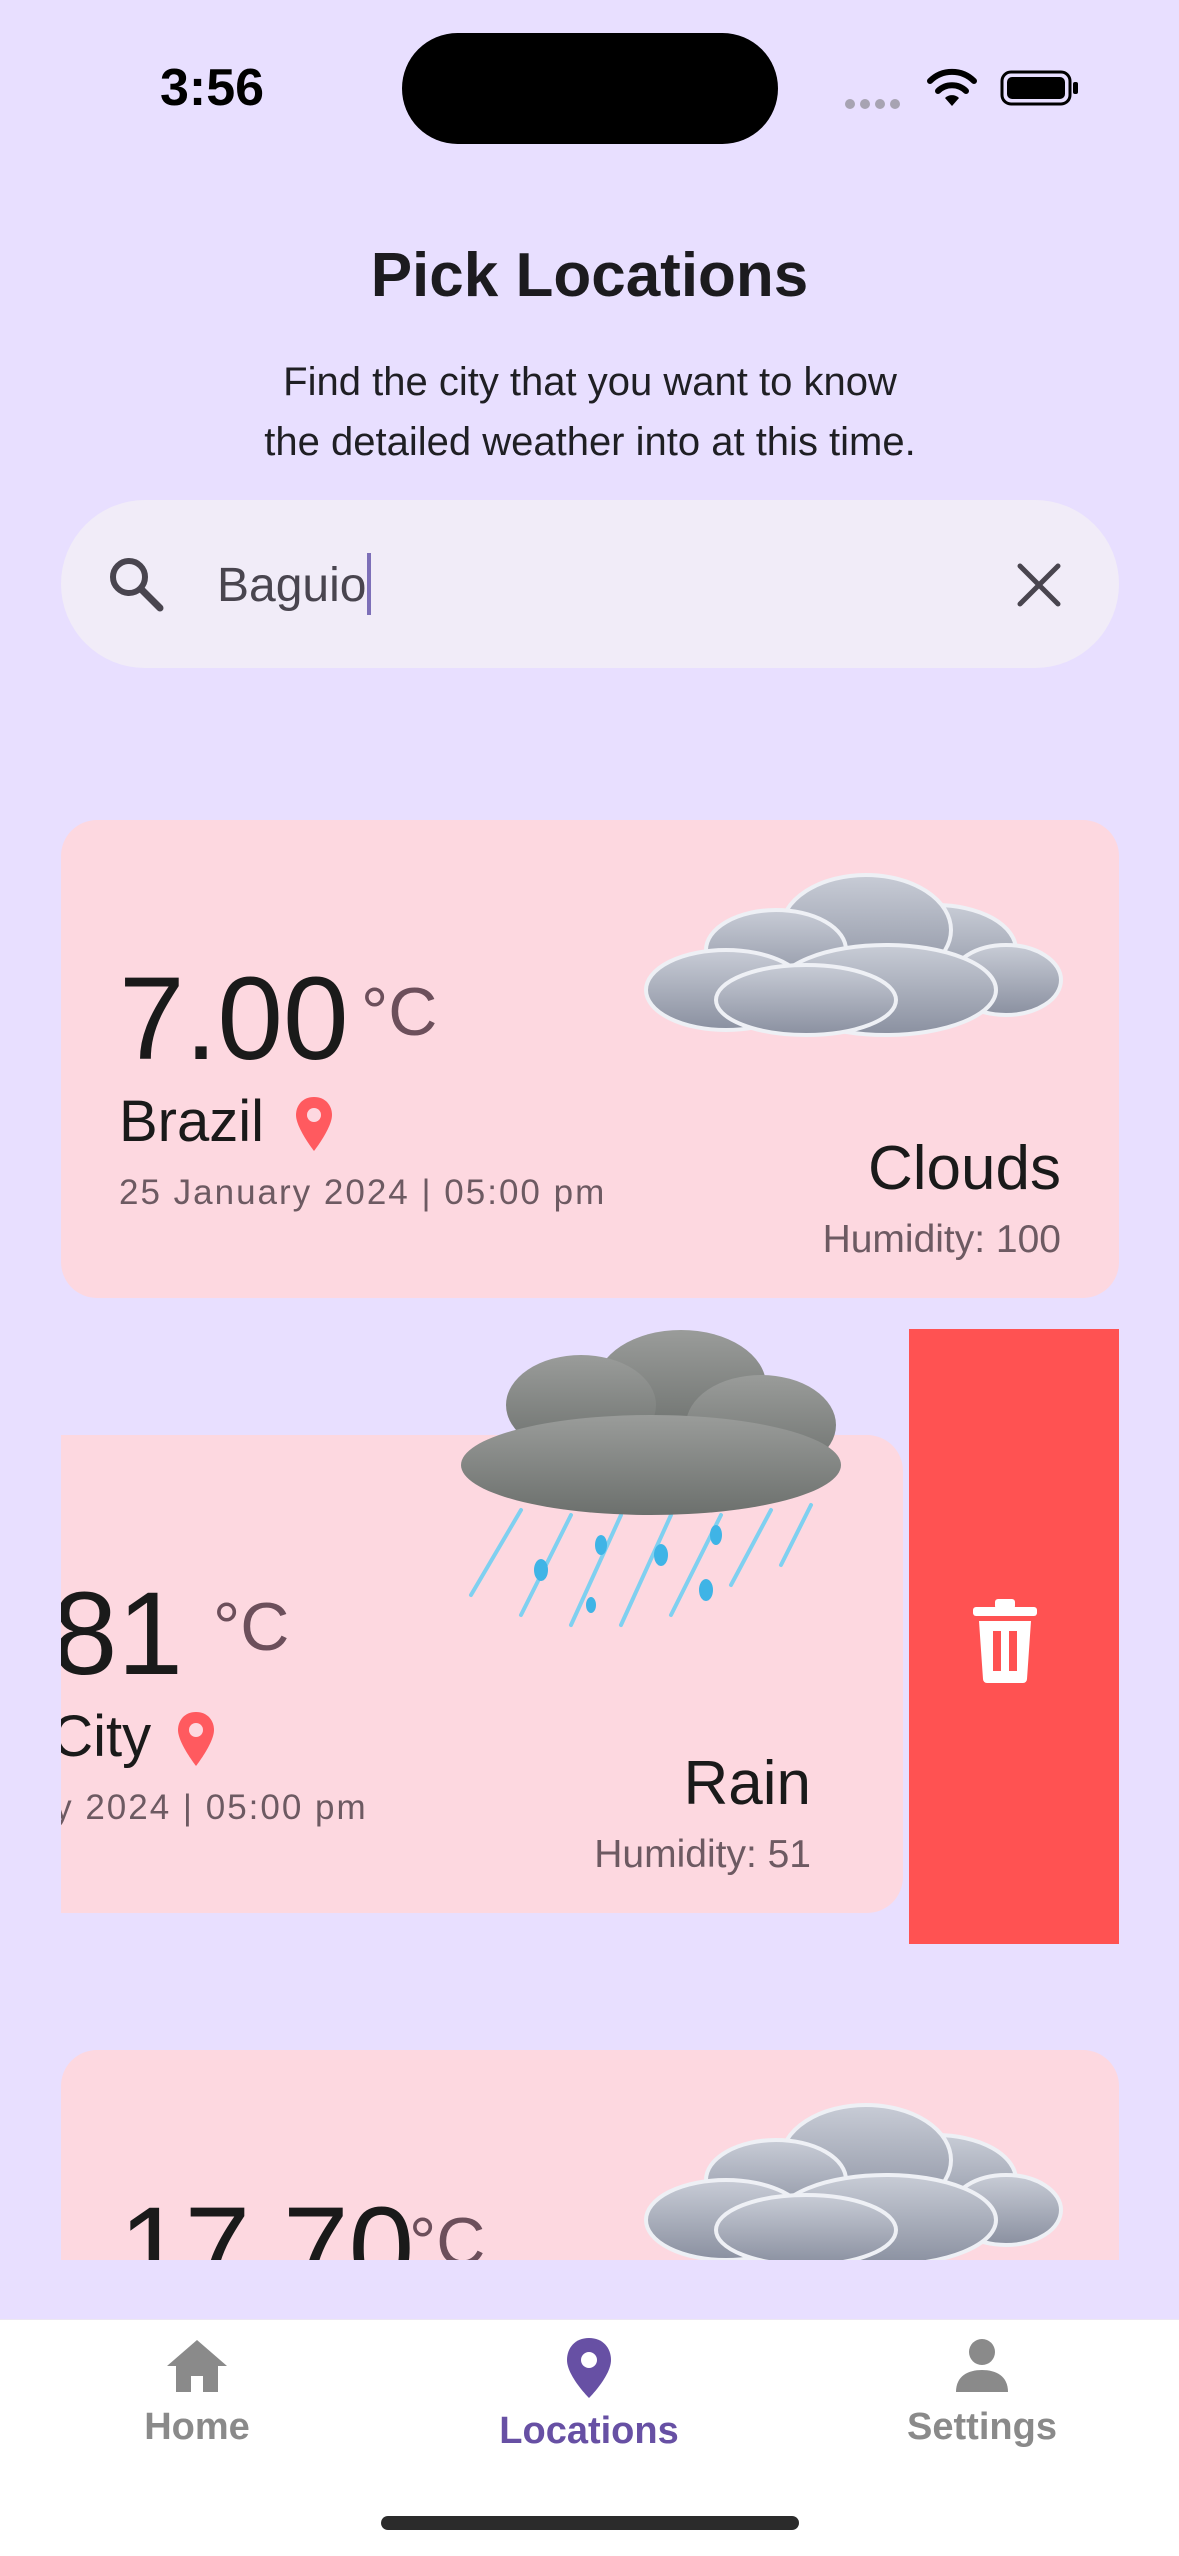  Describe the element at coordinates (702, 1854) in the screenshot. I see `humidity: Humidity: 51` at that location.